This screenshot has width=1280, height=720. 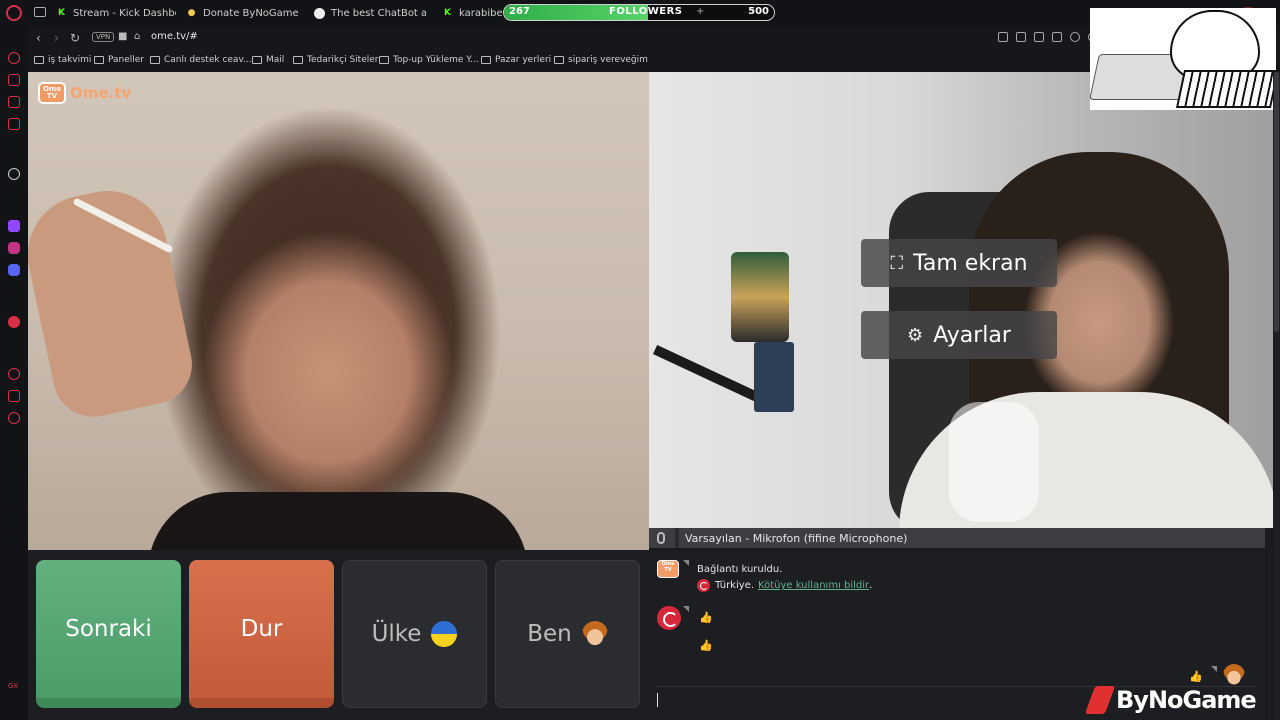 I want to click on bynogame-watermark: ByNoGame, so click(x=1170, y=700).